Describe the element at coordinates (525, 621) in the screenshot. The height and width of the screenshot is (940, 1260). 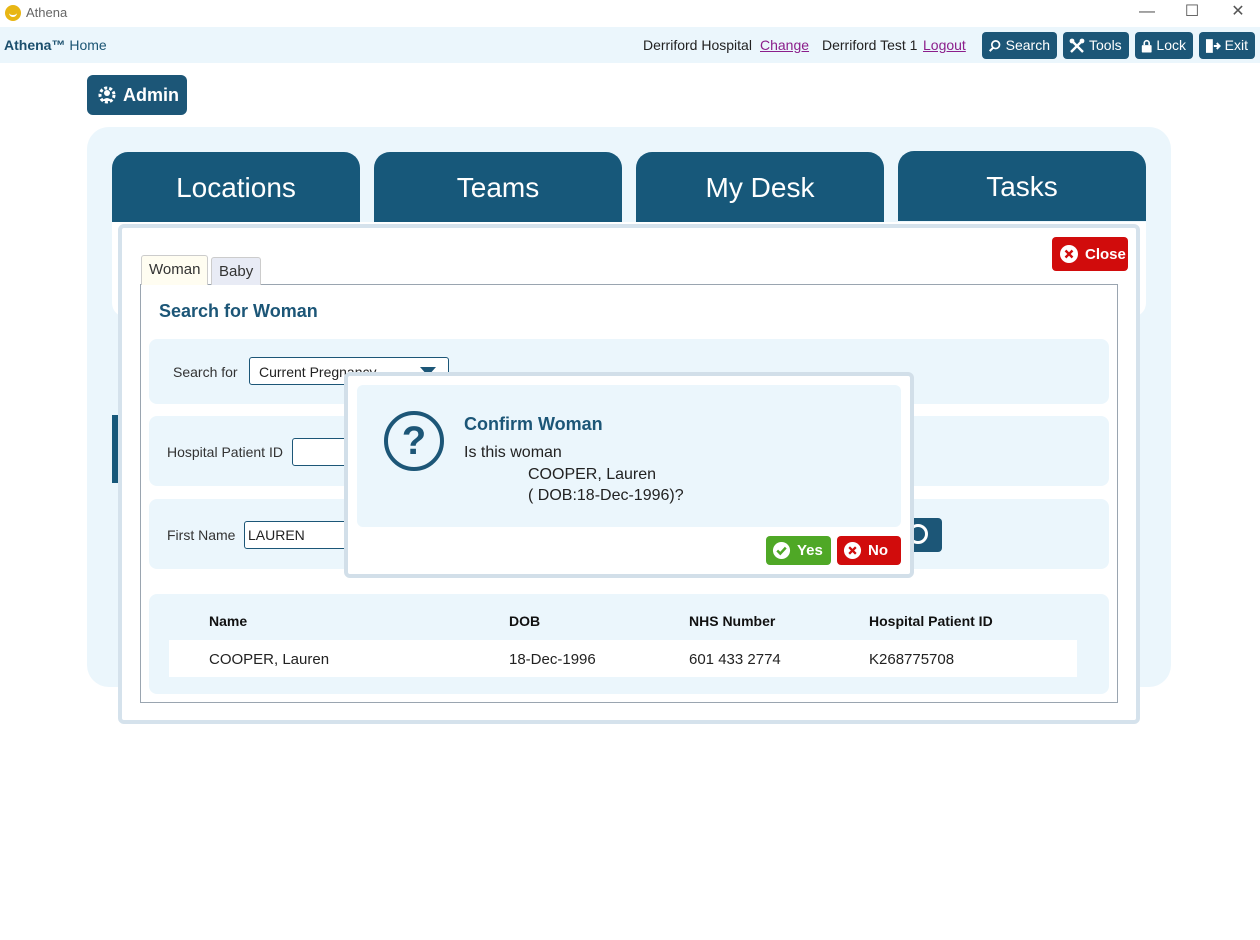
I see `column-header-dob: DOB` at that location.